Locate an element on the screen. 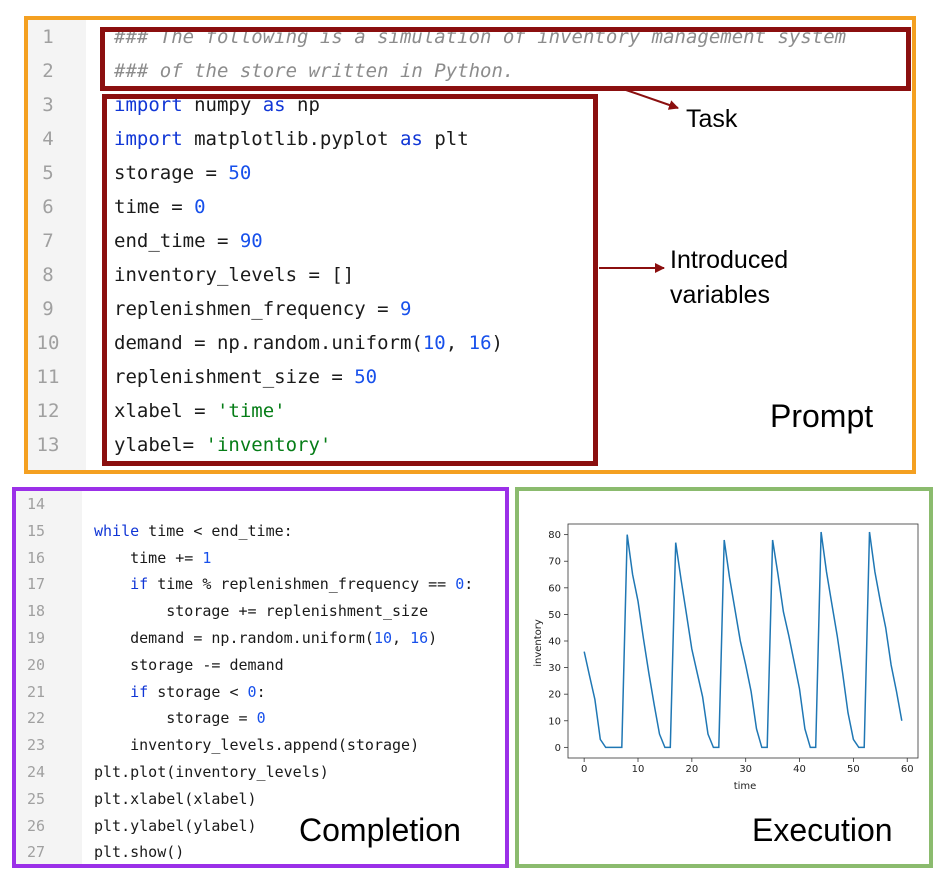 Image resolution: width=941 pixels, height=894 pixels. y-tick-label: 50 is located at coordinates (554, 615).